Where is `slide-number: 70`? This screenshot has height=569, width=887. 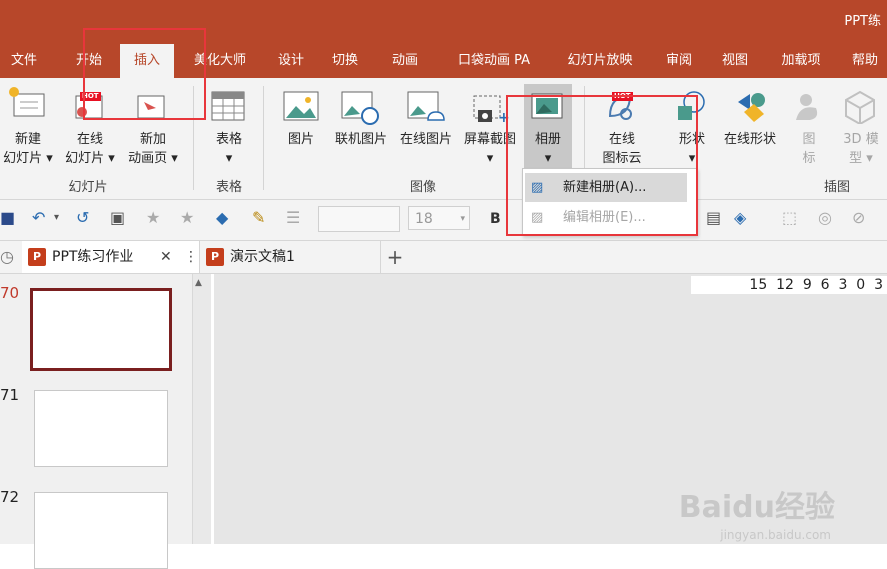
slide-number: 70 is located at coordinates (10, 293).